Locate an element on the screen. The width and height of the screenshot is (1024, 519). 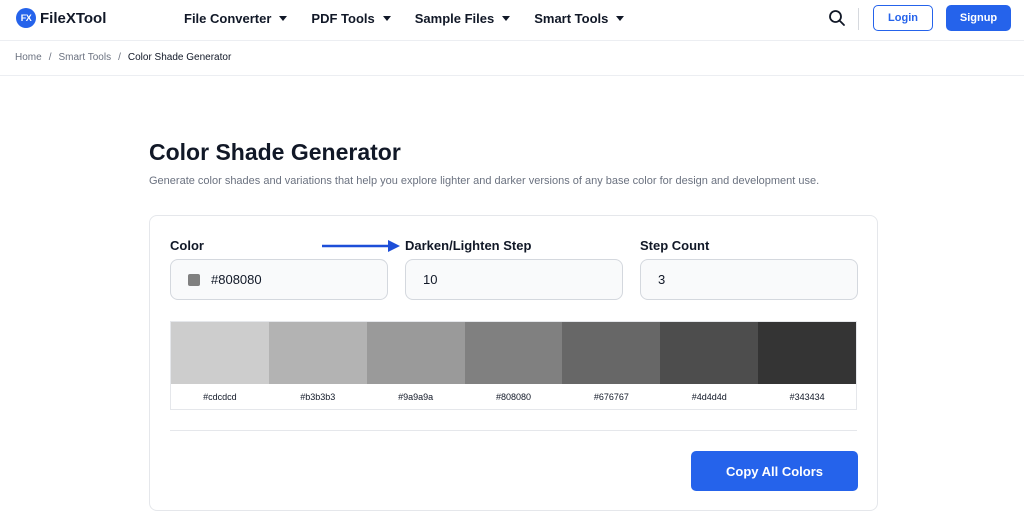
color-value: #808080 is located at coordinates (236, 279).